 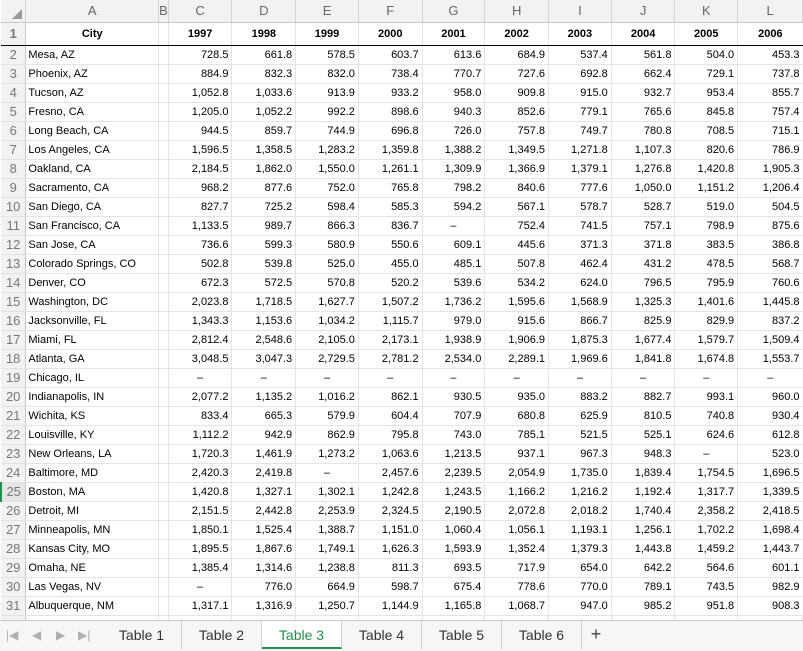 I want to click on value-cell: 845.8, so click(x=706, y=112).